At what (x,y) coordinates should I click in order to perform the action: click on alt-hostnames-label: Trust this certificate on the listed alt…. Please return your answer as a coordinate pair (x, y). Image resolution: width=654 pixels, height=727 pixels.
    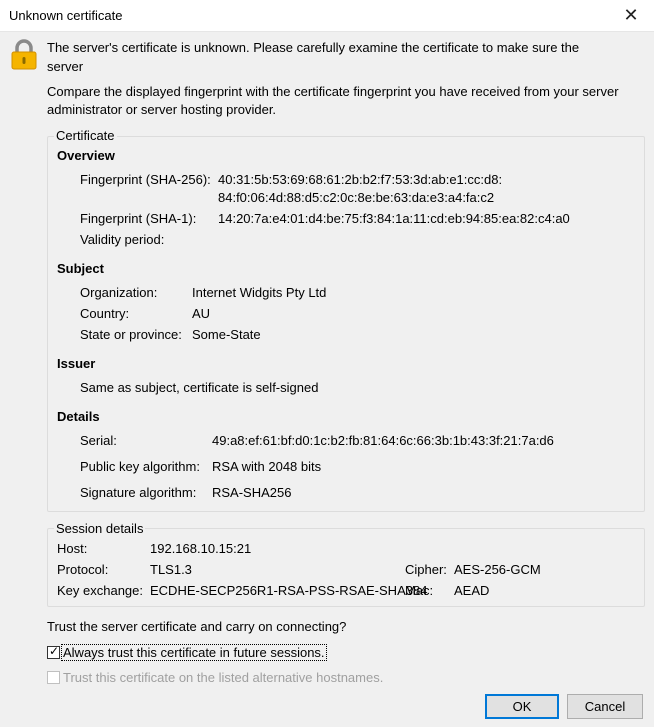
    Looking at the image, I should click on (223, 677).